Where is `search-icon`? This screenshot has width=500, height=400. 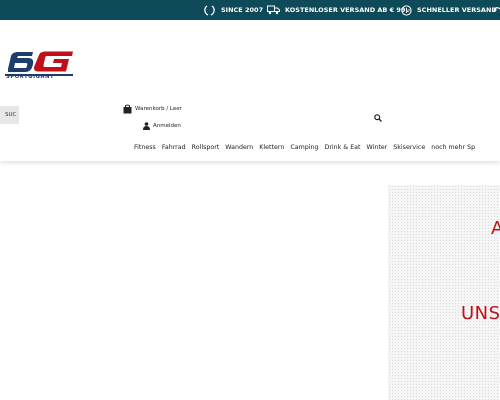
search-icon is located at coordinates (378, 118).